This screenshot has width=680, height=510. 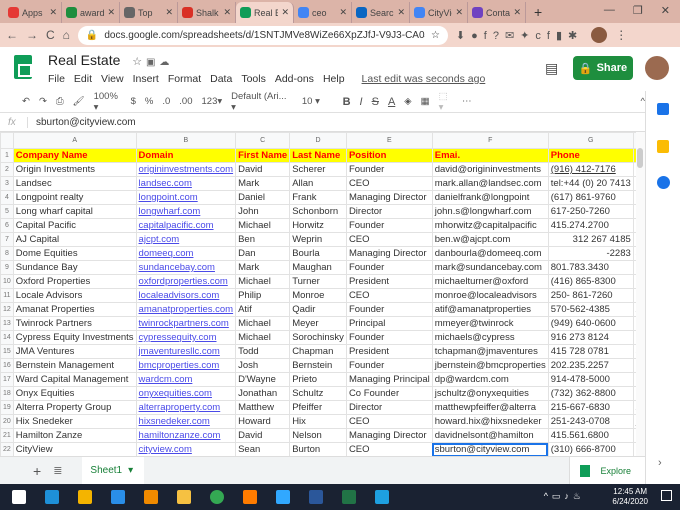 I want to click on taskbar-excel-icon, so click(x=349, y=497).